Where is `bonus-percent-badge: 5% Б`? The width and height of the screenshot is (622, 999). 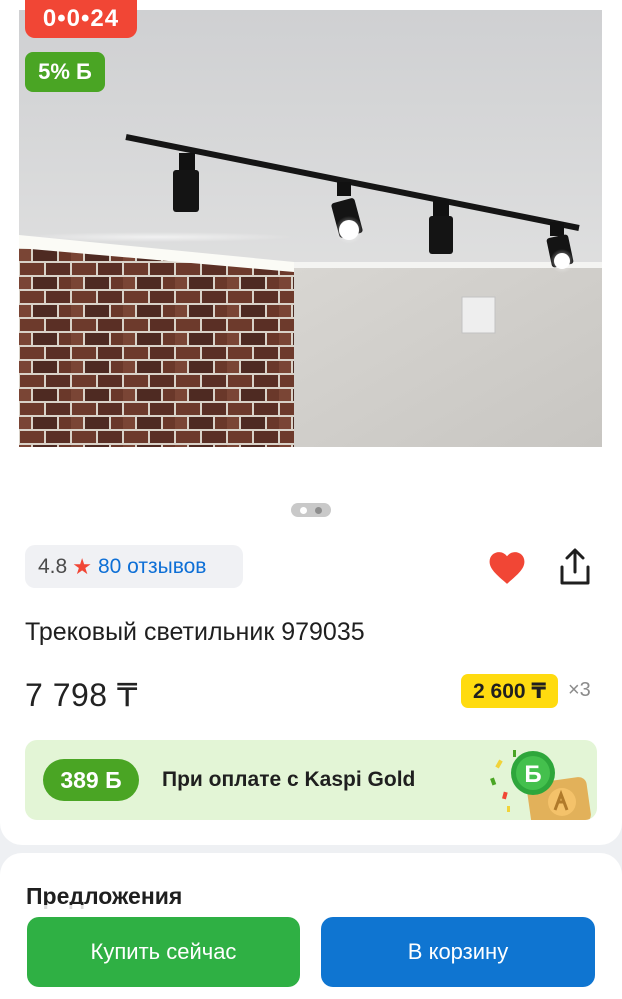 bonus-percent-badge: 5% Б is located at coordinates (65, 72).